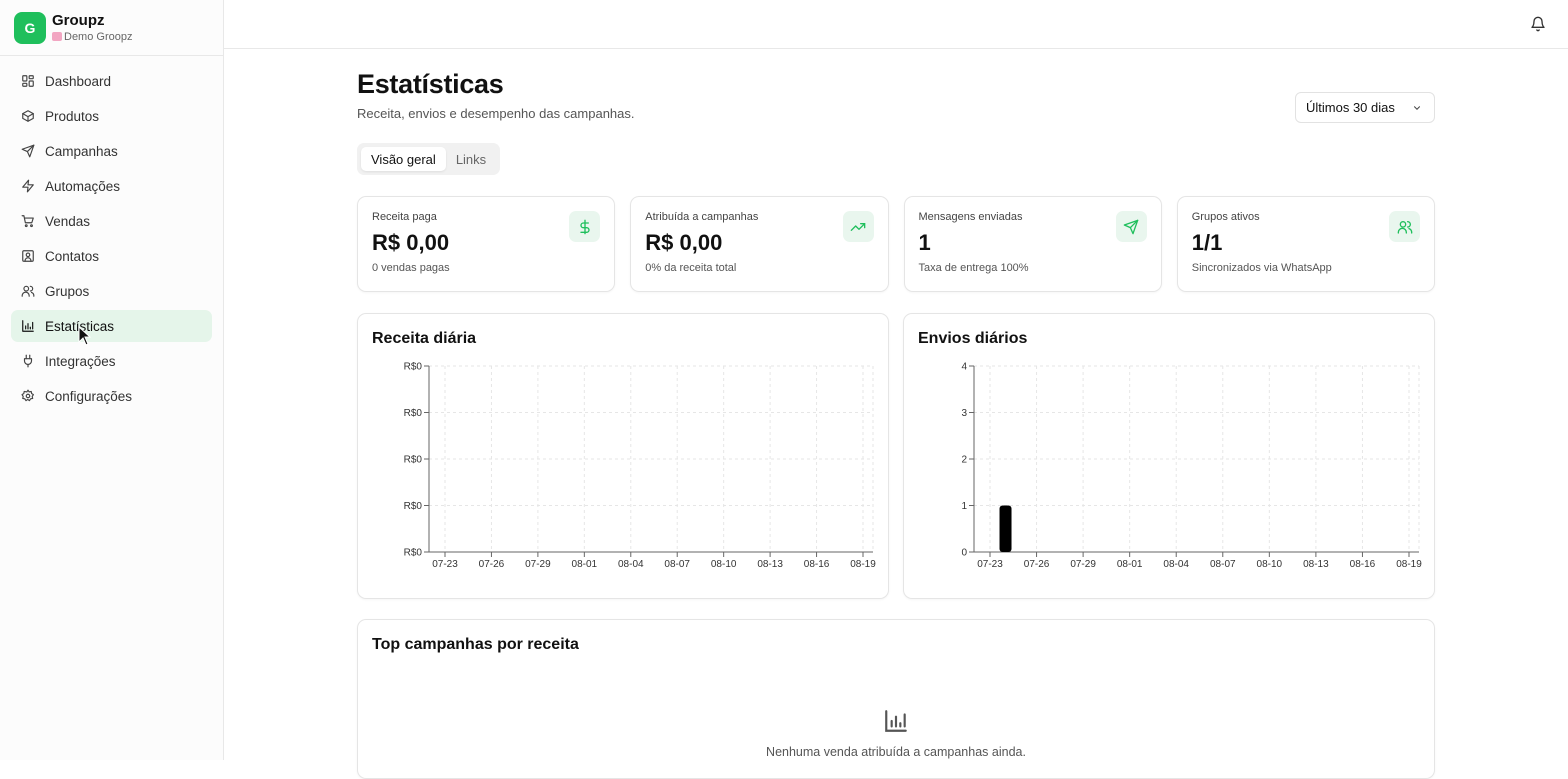 The width and height of the screenshot is (1568, 779). Describe the element at coordinates (858, 226) in the screenshot. I see `trending-up-icon` at that location.